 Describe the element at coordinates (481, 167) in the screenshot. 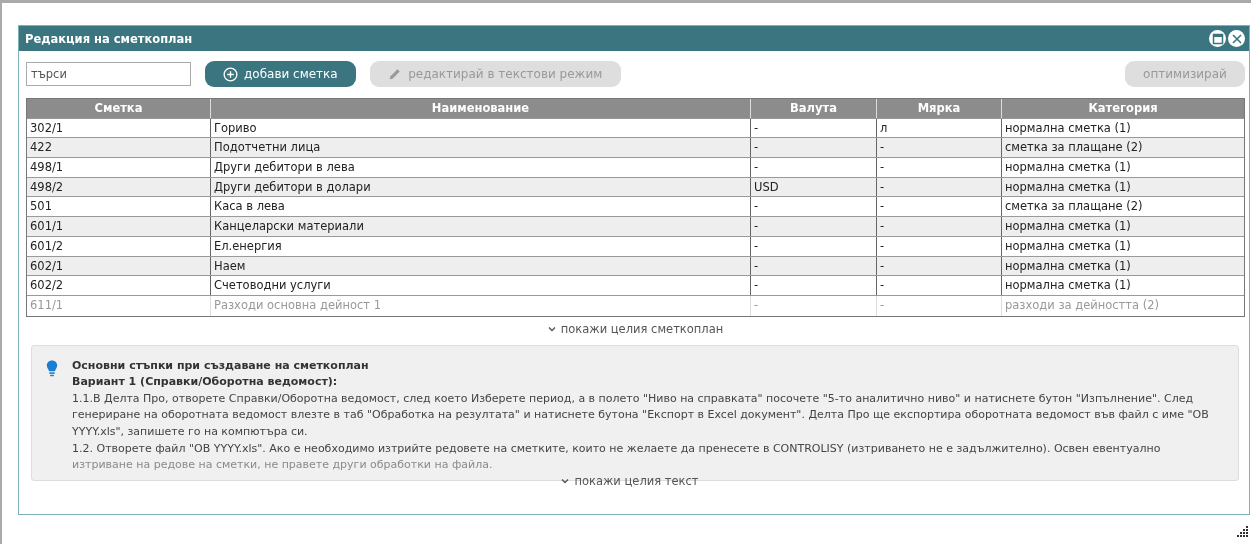

I see `table-cell: Други дебитори в лева` at that location.